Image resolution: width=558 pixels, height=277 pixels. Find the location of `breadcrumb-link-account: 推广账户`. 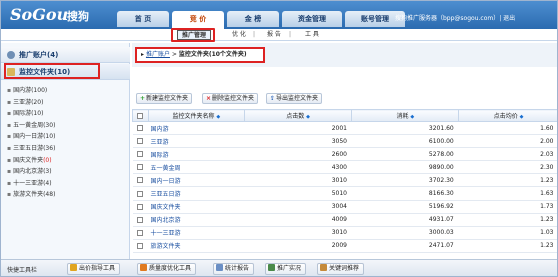

breadcrumb-link-account: 推广账户 is located at coordinates (158, 54).